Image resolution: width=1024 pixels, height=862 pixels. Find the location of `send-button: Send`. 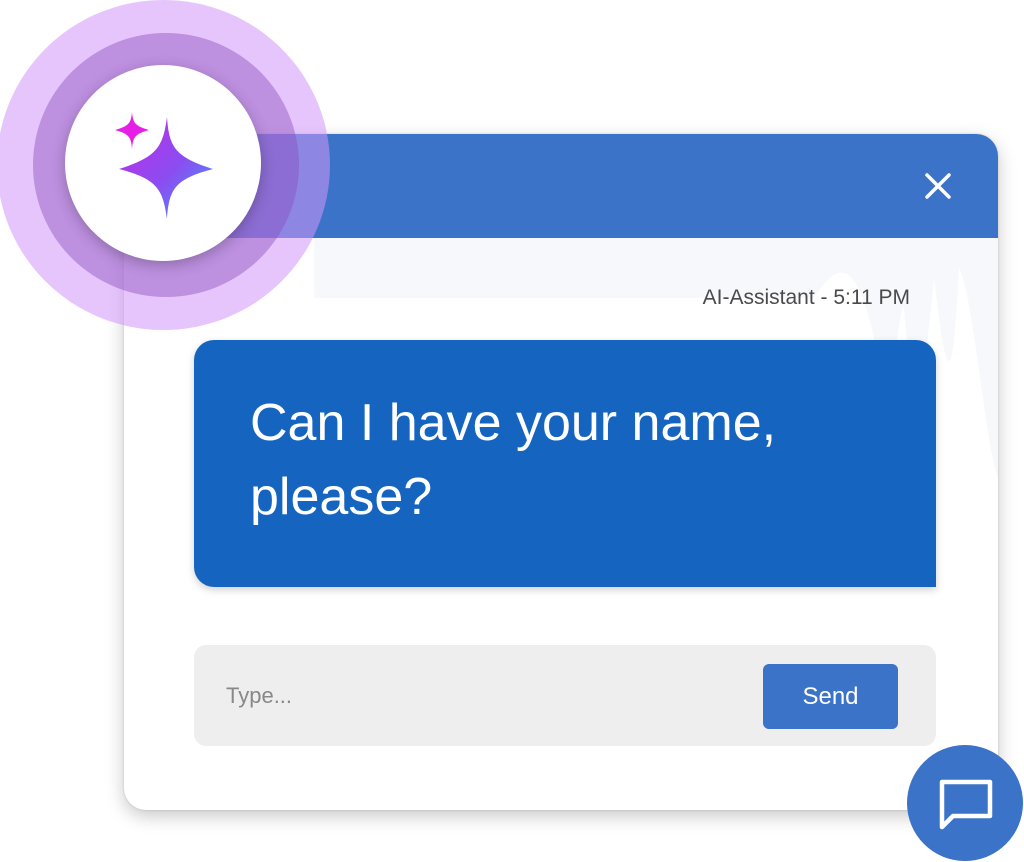

send-button: Send is located at coordinates (830, 696).